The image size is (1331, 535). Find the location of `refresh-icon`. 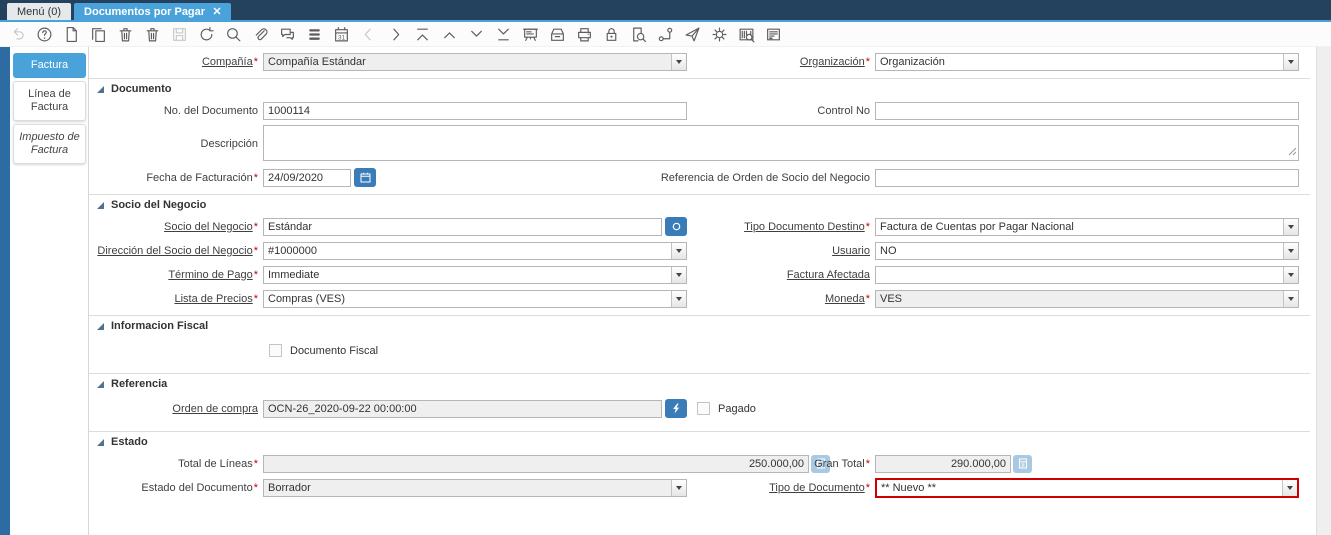

refresh-icon is located at coordinates (206, 34).